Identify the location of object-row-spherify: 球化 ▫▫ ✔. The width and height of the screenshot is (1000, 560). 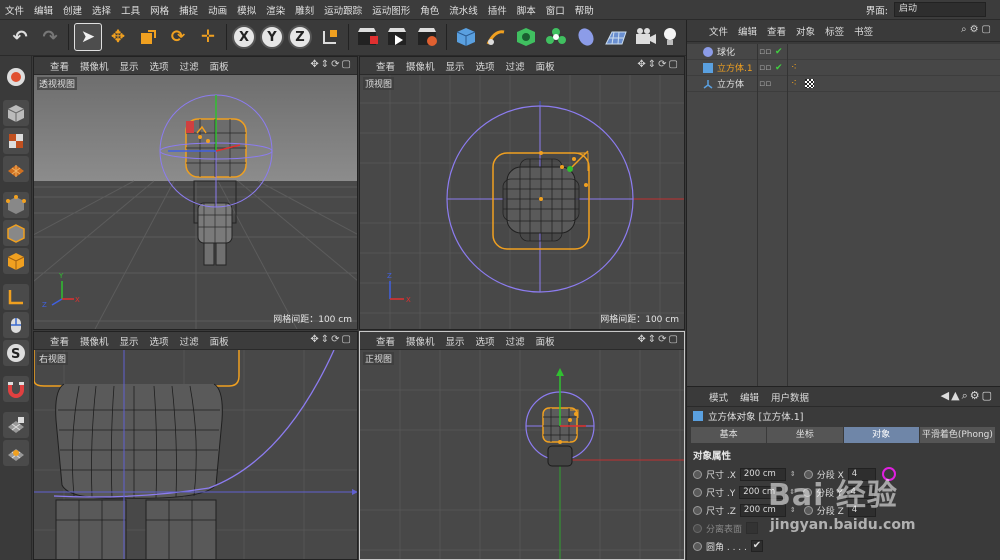
(843, 52).